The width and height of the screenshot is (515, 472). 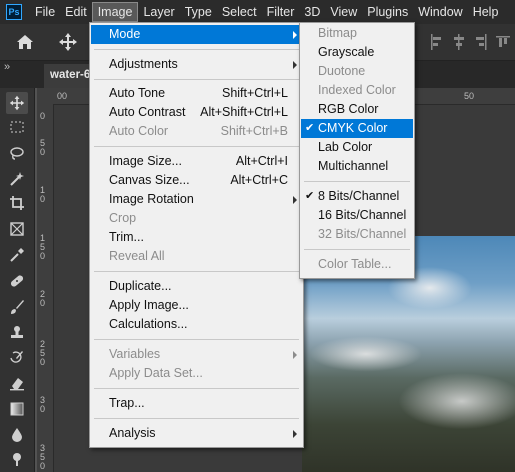 I want to click on ruler-label: 50, so click(x=469, y=96).